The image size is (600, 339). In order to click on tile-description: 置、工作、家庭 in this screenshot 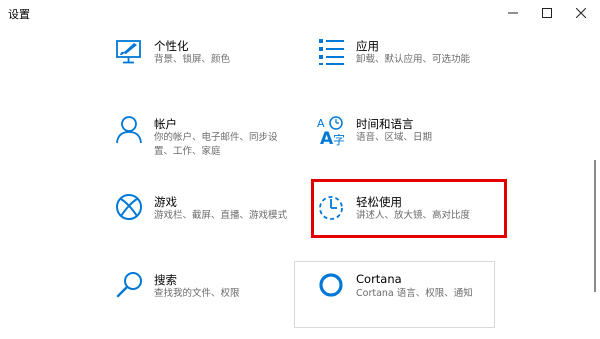, I will do `click(187, 151)`.